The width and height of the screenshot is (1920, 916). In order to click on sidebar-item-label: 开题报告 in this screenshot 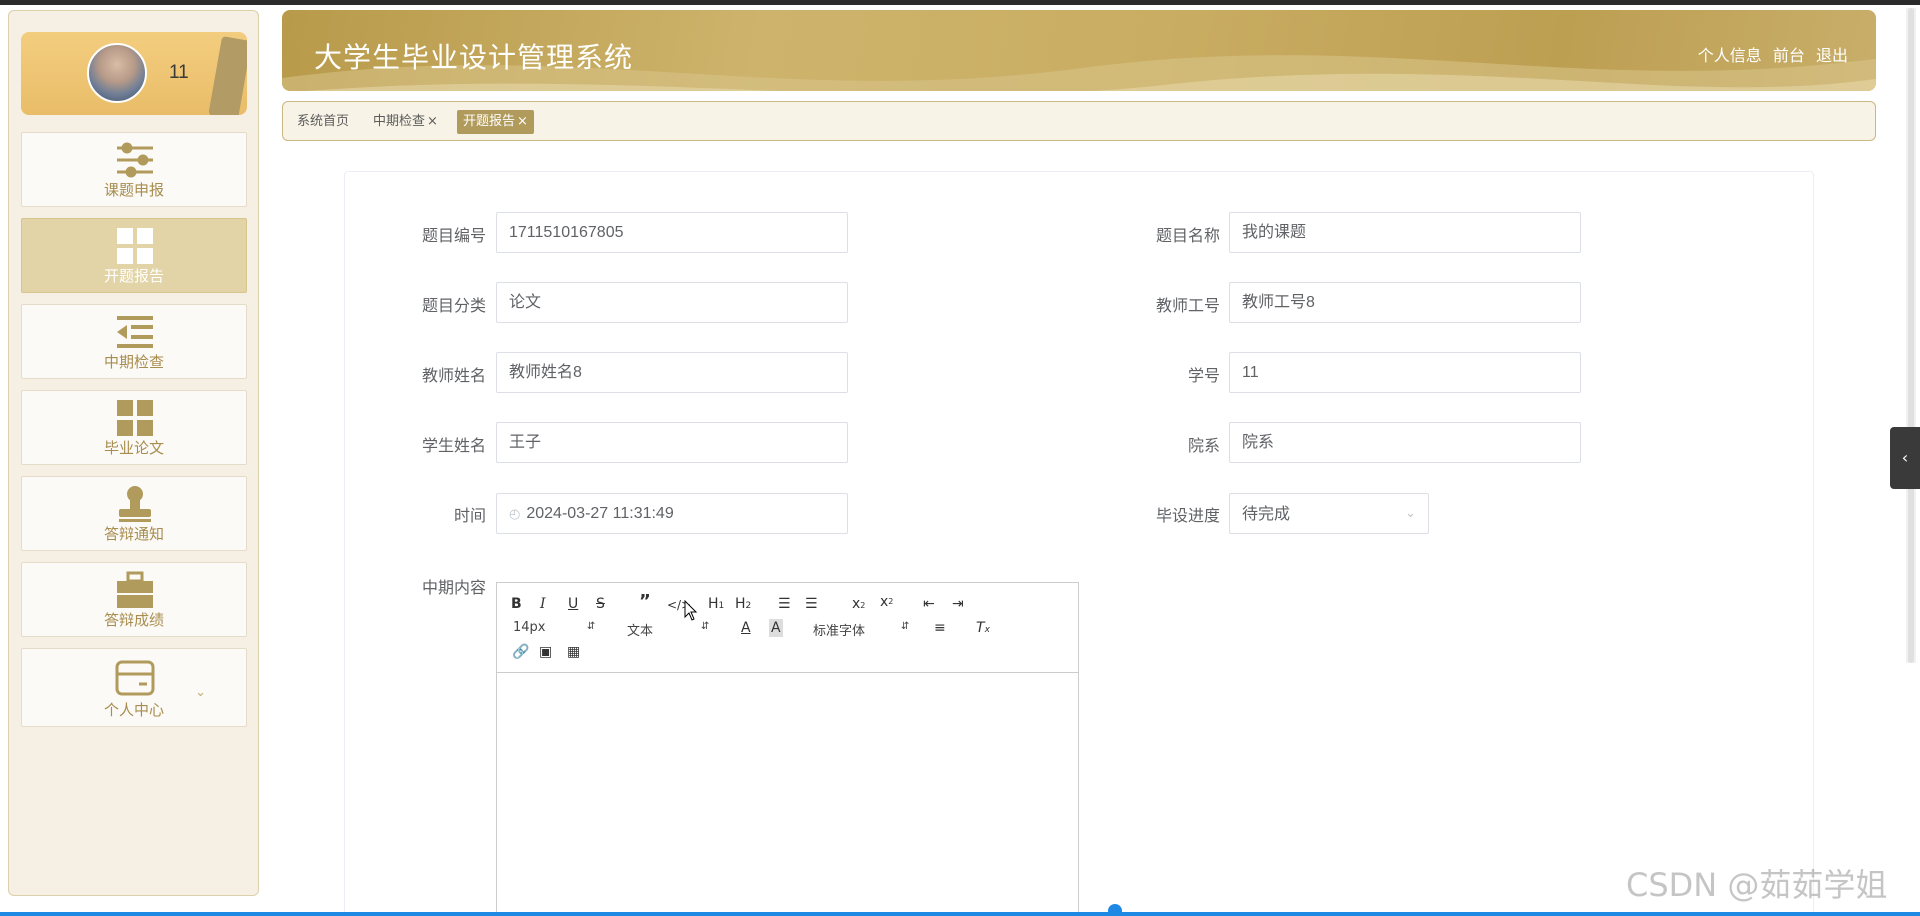, I will do `click(133, 276)`.